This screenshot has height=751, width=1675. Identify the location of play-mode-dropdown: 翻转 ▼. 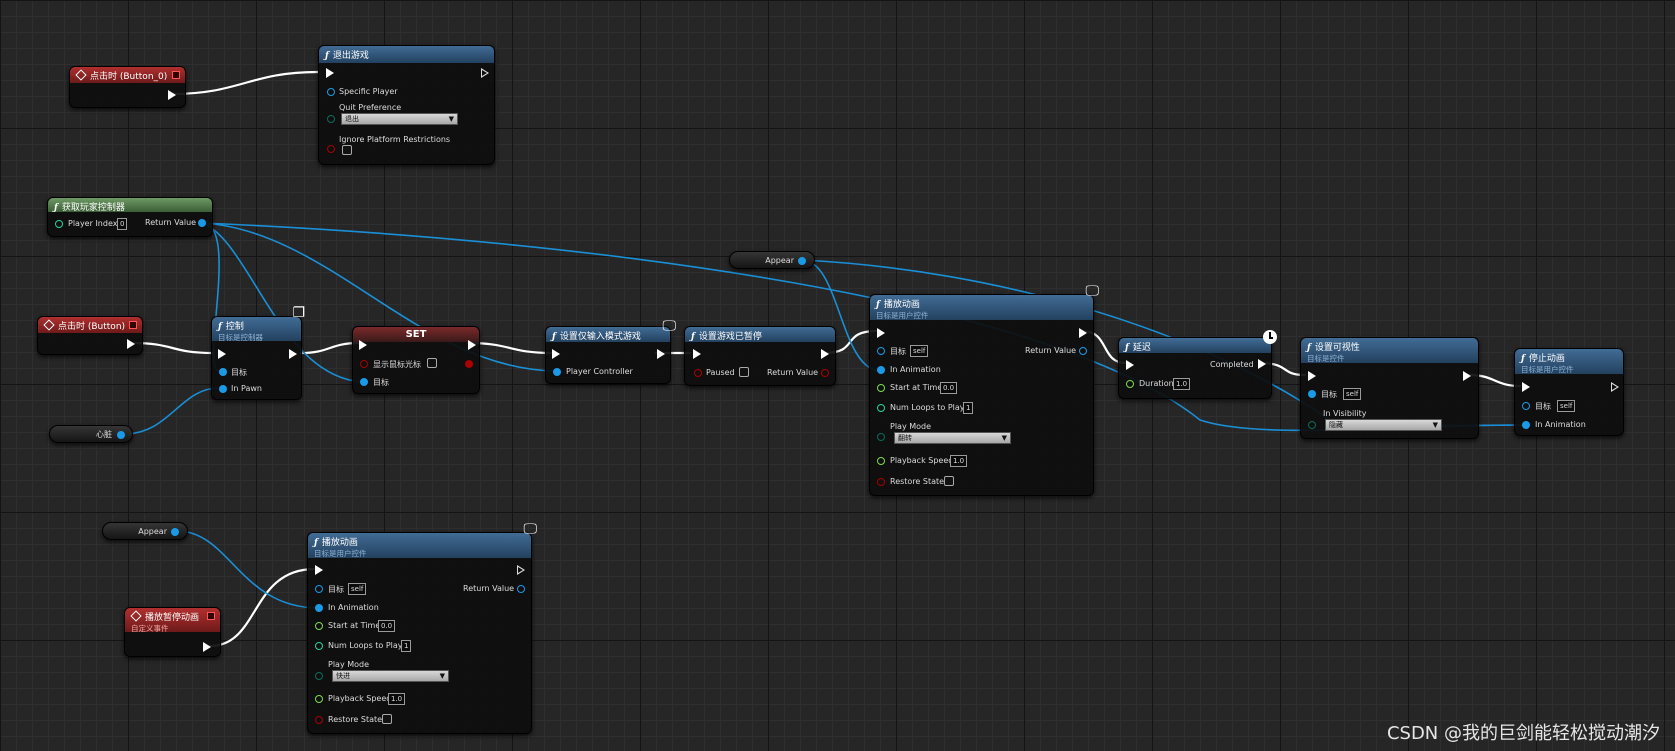
(952, 438).